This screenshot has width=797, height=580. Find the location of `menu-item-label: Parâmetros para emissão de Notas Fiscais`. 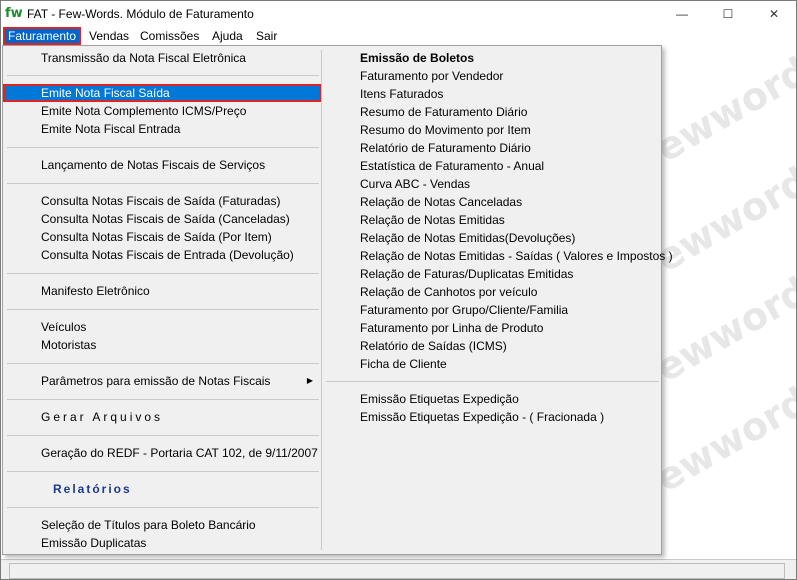

menu-item-label: Parâmetros para emissão de Notas Fiscais is located at coordinates (156, 381).